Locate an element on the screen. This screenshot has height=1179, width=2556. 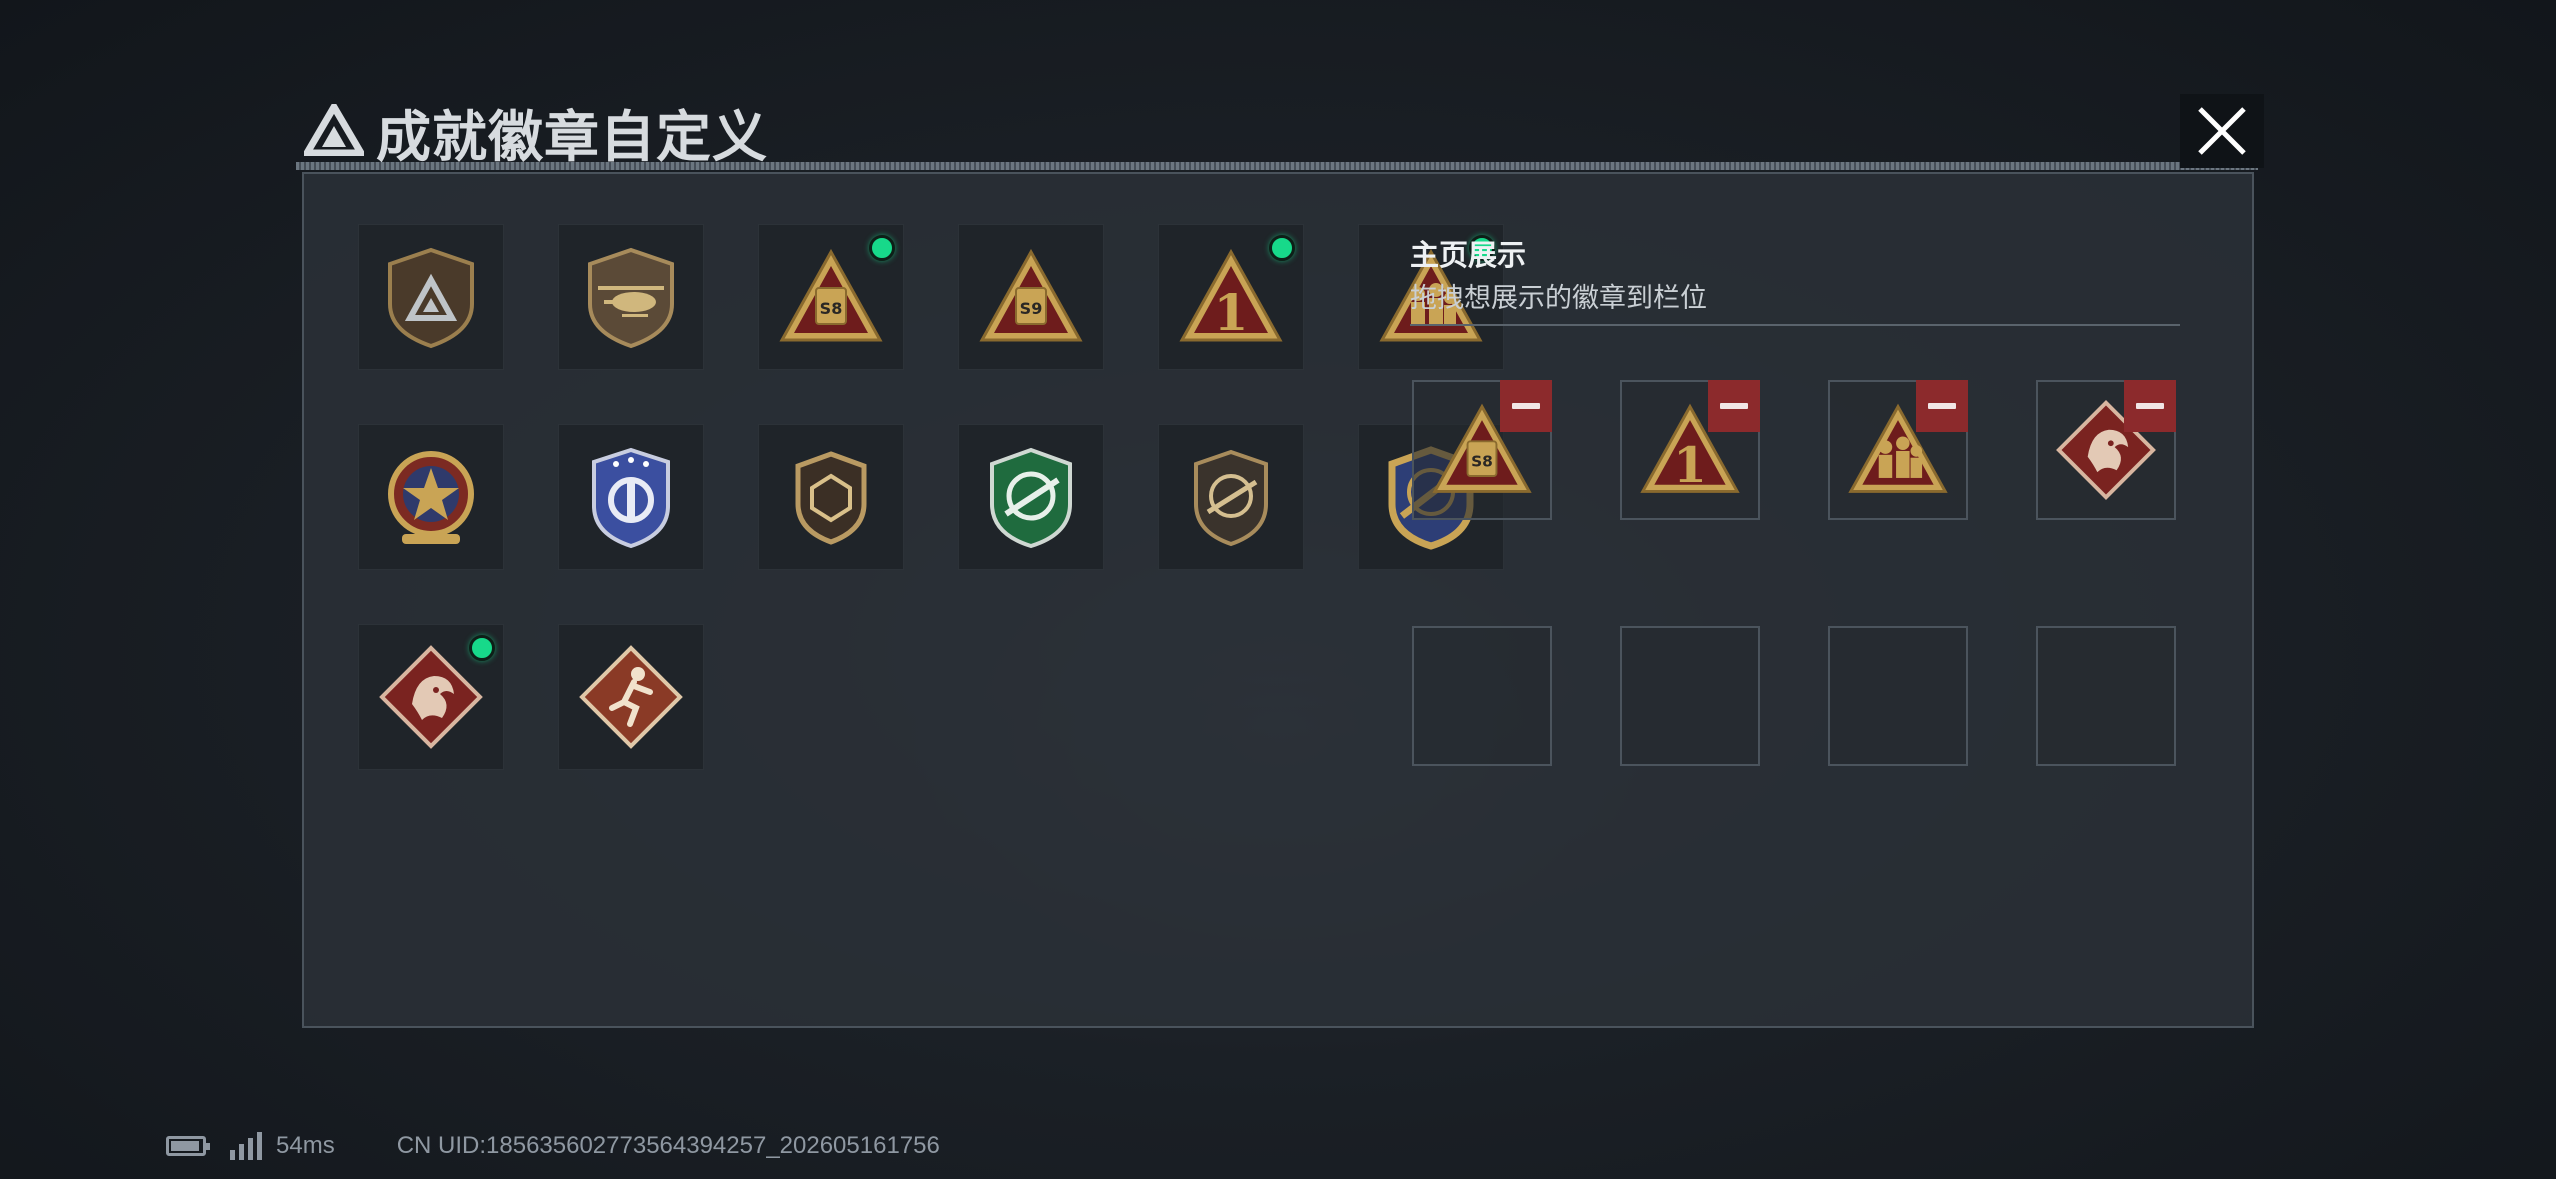
showcase-subtitle: 拖拽想展示的徽章到栏位 is located at coordinates (1558, 298).